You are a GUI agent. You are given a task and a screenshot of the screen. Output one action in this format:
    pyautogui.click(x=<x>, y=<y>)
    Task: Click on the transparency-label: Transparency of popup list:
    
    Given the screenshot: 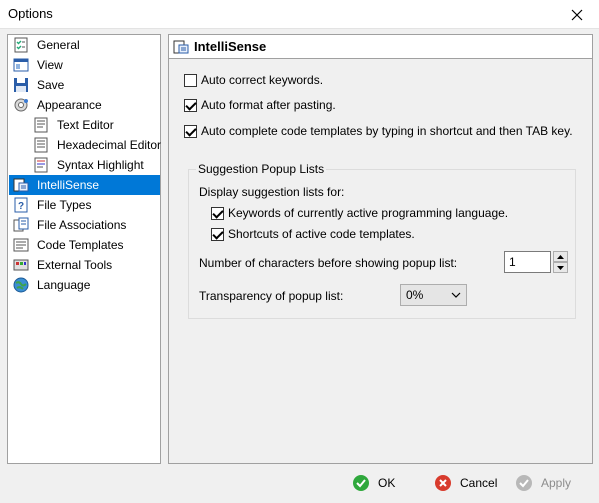 What is the action you would take?
    pyautogui.click(x=271, y=296)
    